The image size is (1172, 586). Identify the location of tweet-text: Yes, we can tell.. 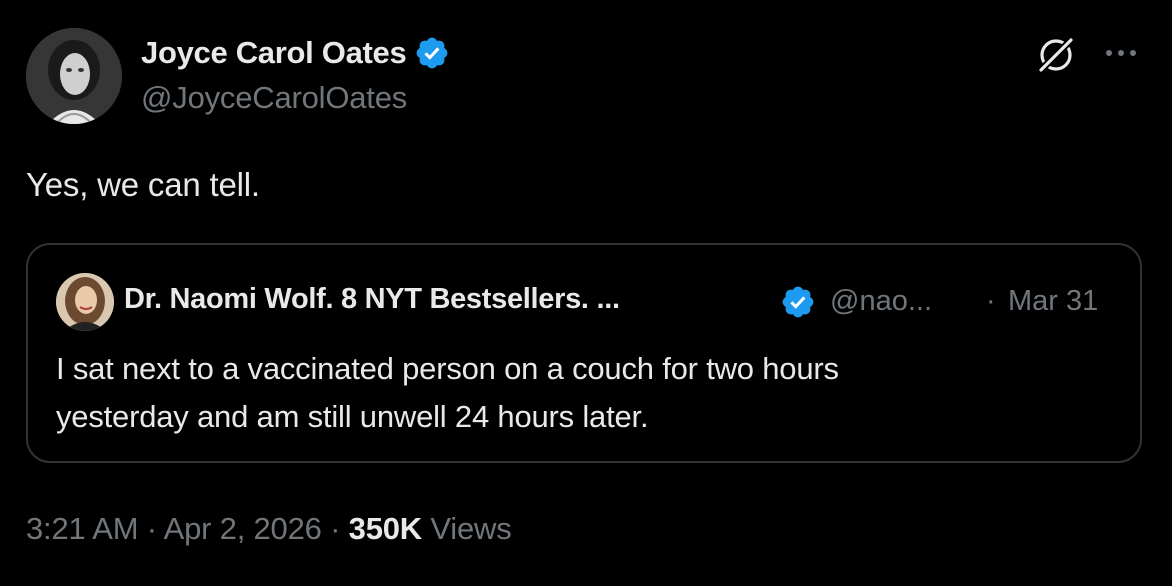
(143, 184).